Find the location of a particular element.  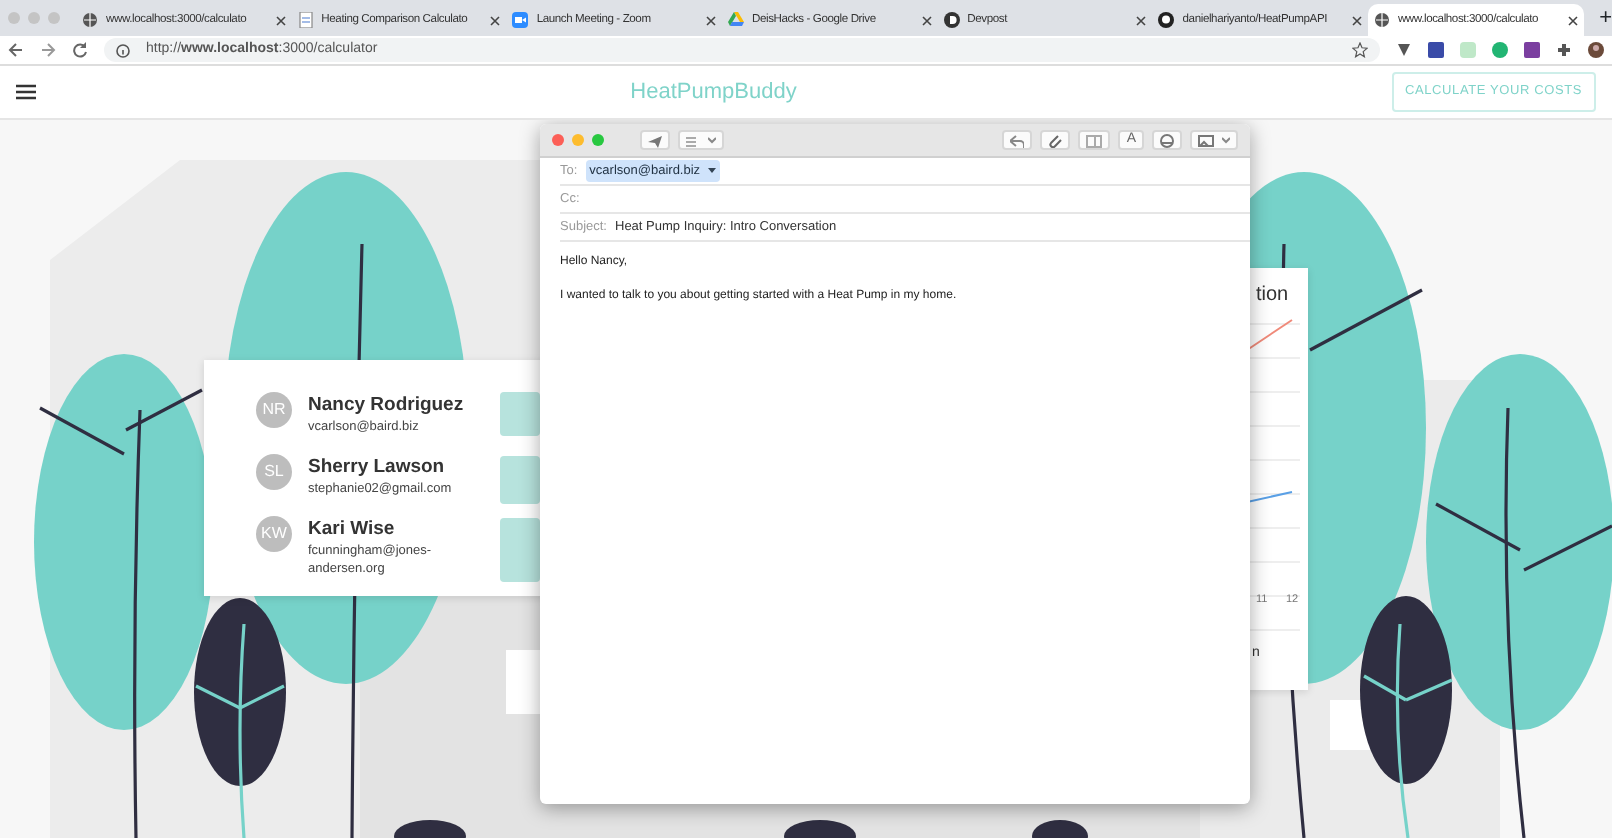

chart-title: tion is located at coordinates (1272, 296).